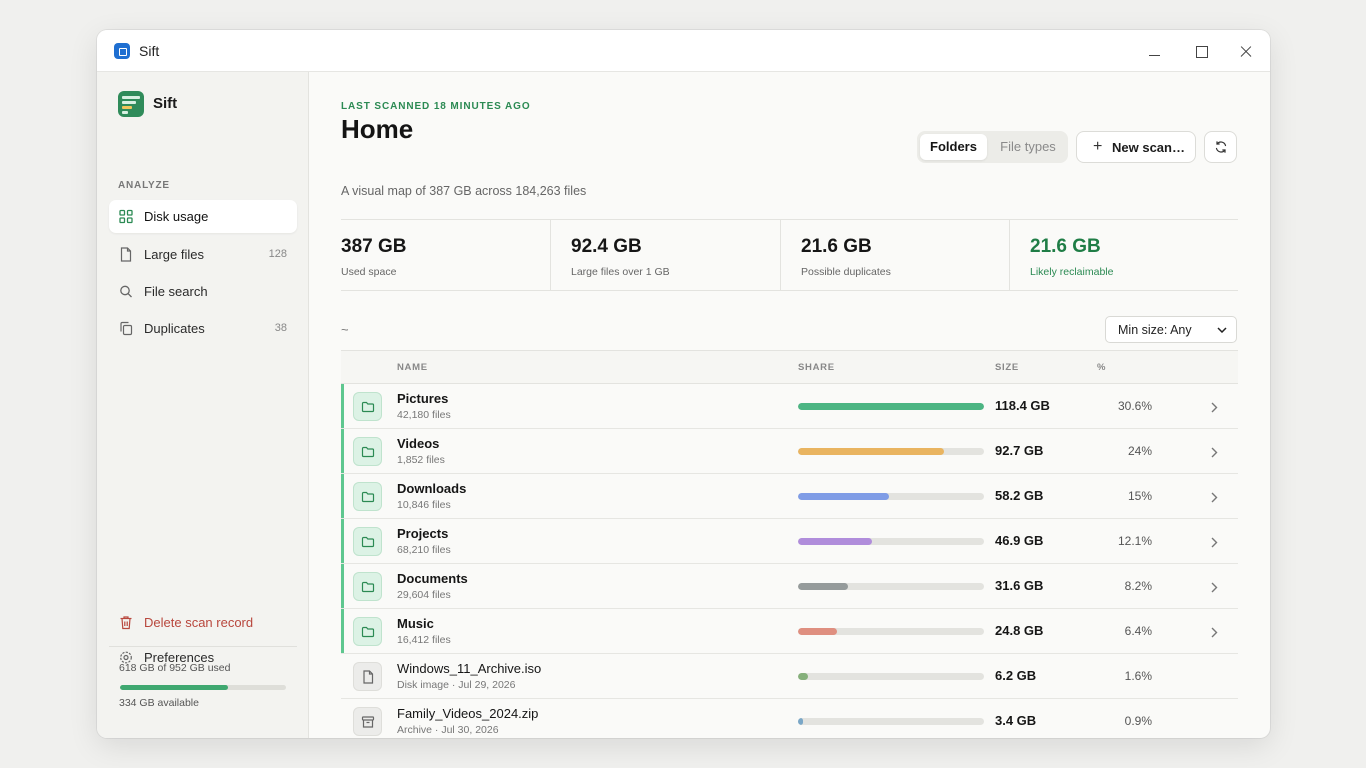 This screenshot has width=1366, height=768. I want to click on stat-value: 92.4 GB, so click(606, 246).